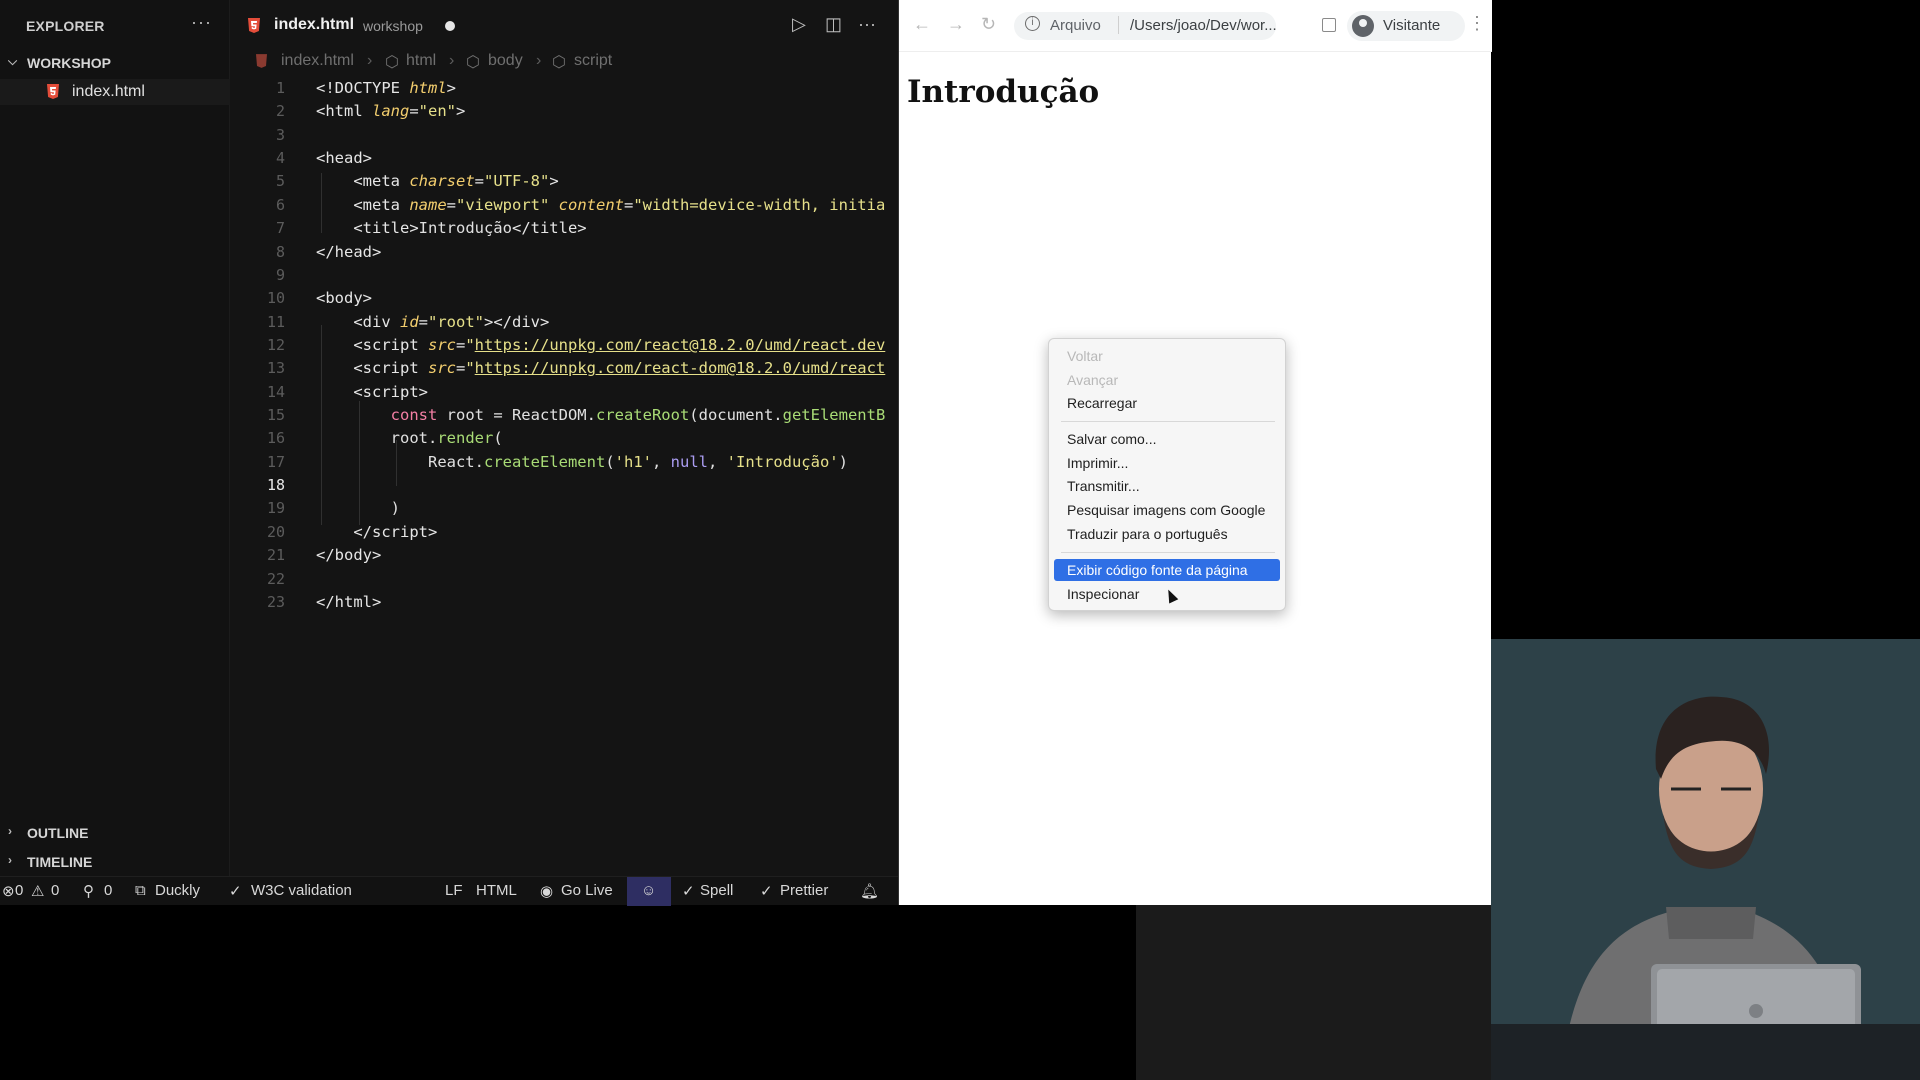 This screenshot has height=1080, width=1920. Describe the element at coordinates (301, 890) in the screenshot. I see `w3c-validation-label: W3C validation` at that location.